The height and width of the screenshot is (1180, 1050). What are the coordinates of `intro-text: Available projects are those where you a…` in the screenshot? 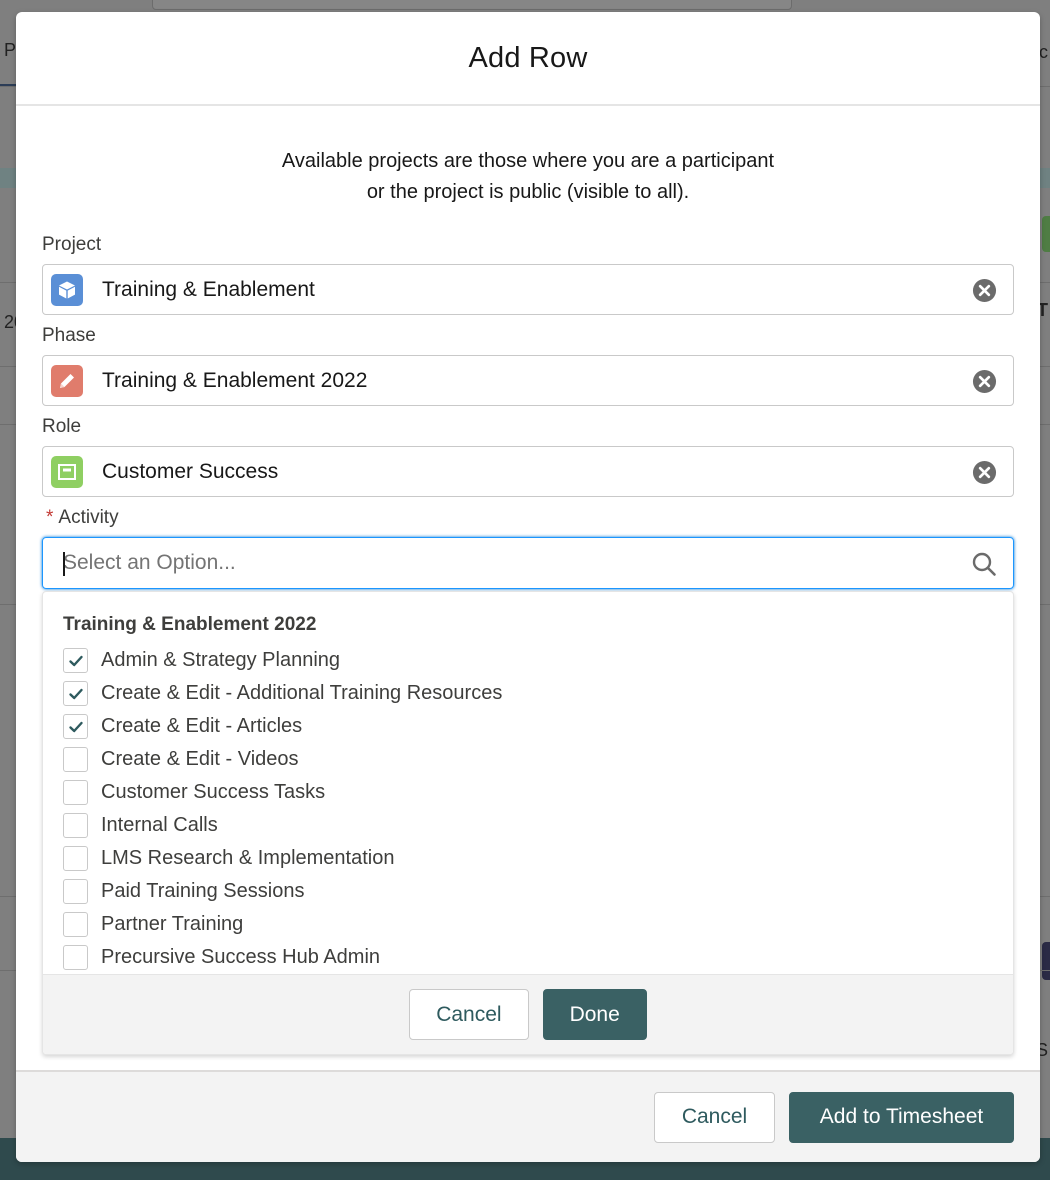 It's located at (528, 169).